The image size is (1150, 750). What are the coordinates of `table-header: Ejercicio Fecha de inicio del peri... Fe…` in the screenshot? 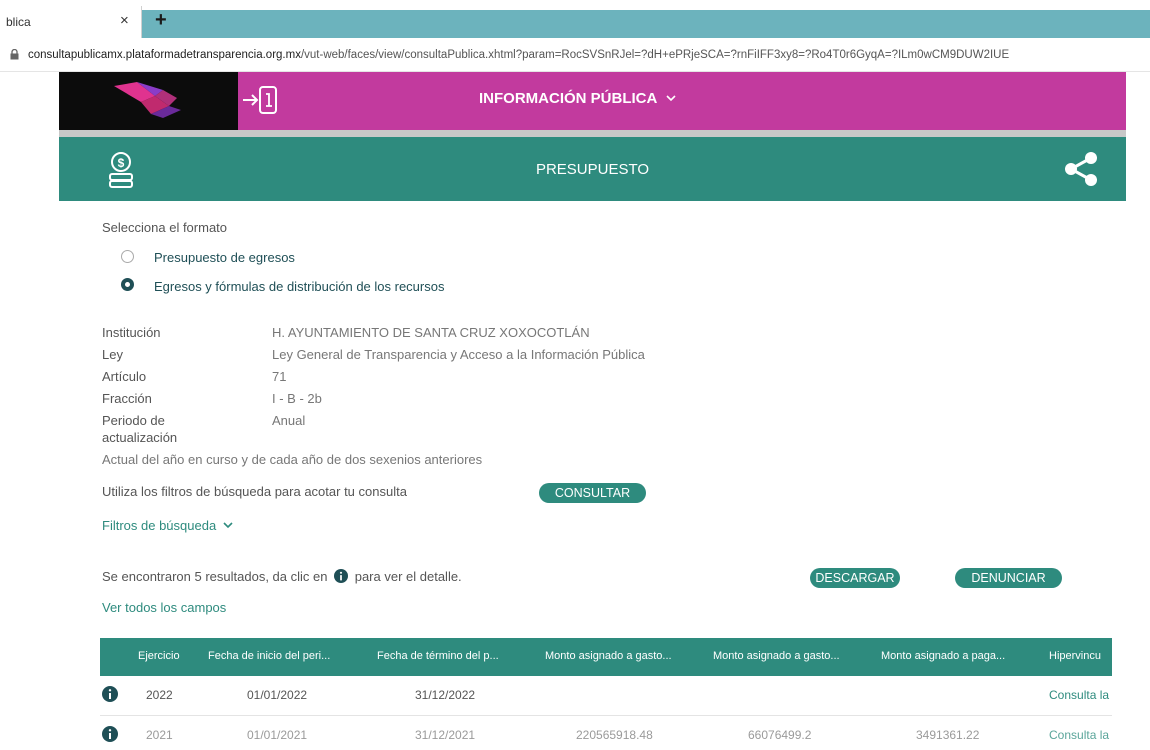 It's located at (606, 657).